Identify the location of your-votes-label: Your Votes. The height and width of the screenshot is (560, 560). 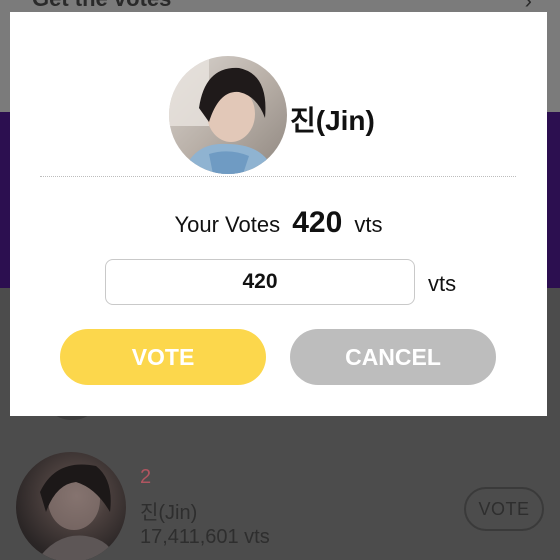
(227, 224).